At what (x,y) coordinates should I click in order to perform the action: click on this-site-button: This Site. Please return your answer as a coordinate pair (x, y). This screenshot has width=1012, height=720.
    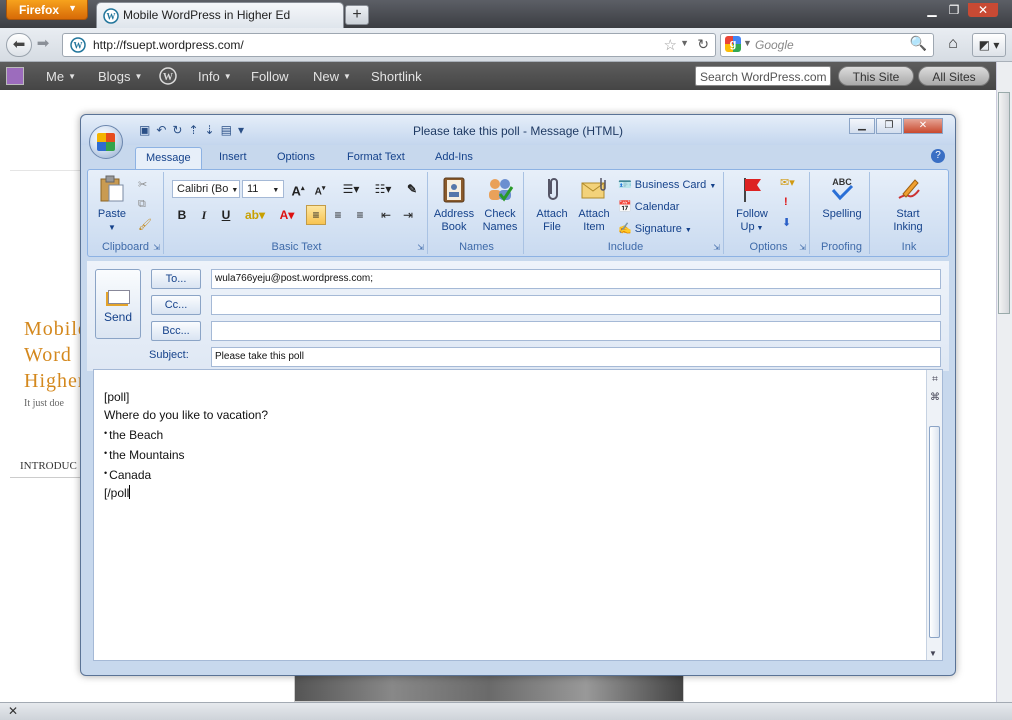
    Looking at the image, I should click on (876, 76).